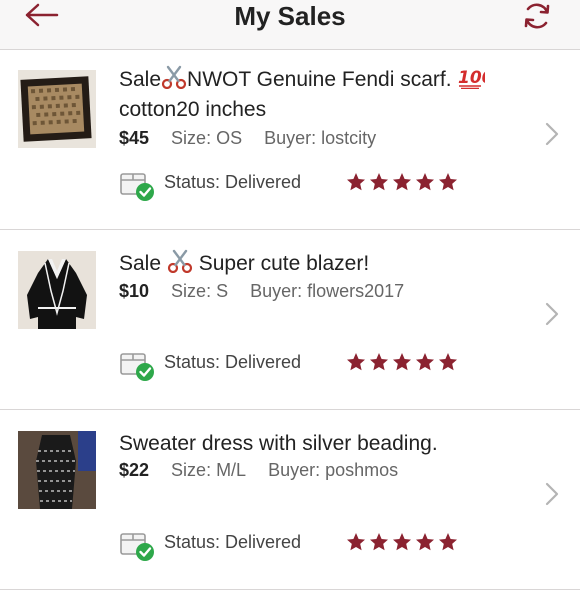 Image resolution: width=580 pixels, height=590 pixels. I want to click on product-thumbnail-blazer, so click(57, 290).